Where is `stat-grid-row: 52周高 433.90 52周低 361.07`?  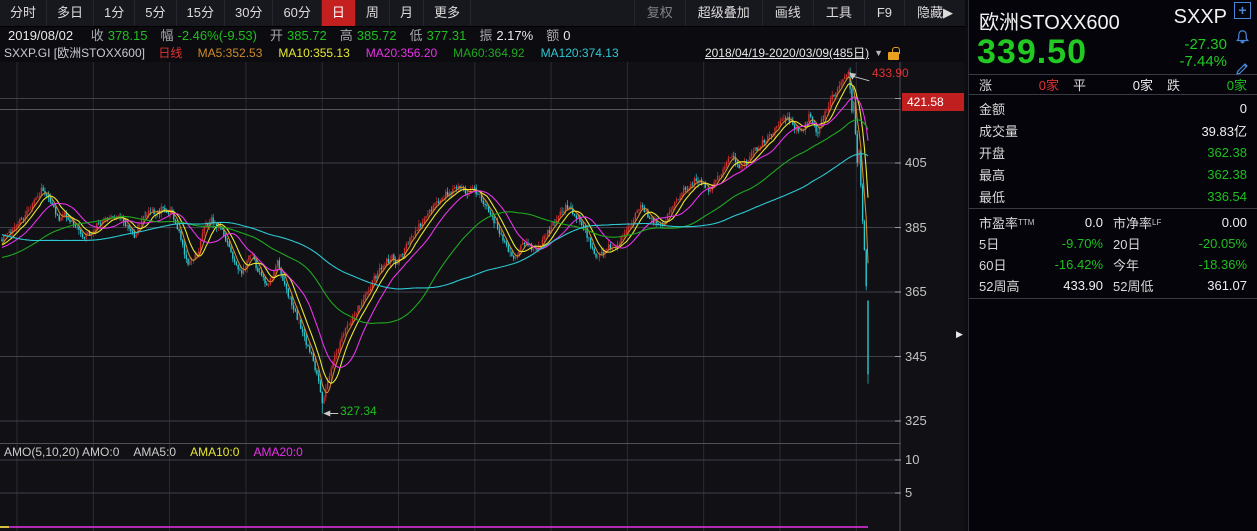 stat-grid-row: 52周高 433.90 52周低 361.07 is located at coordinates (1113, 285).